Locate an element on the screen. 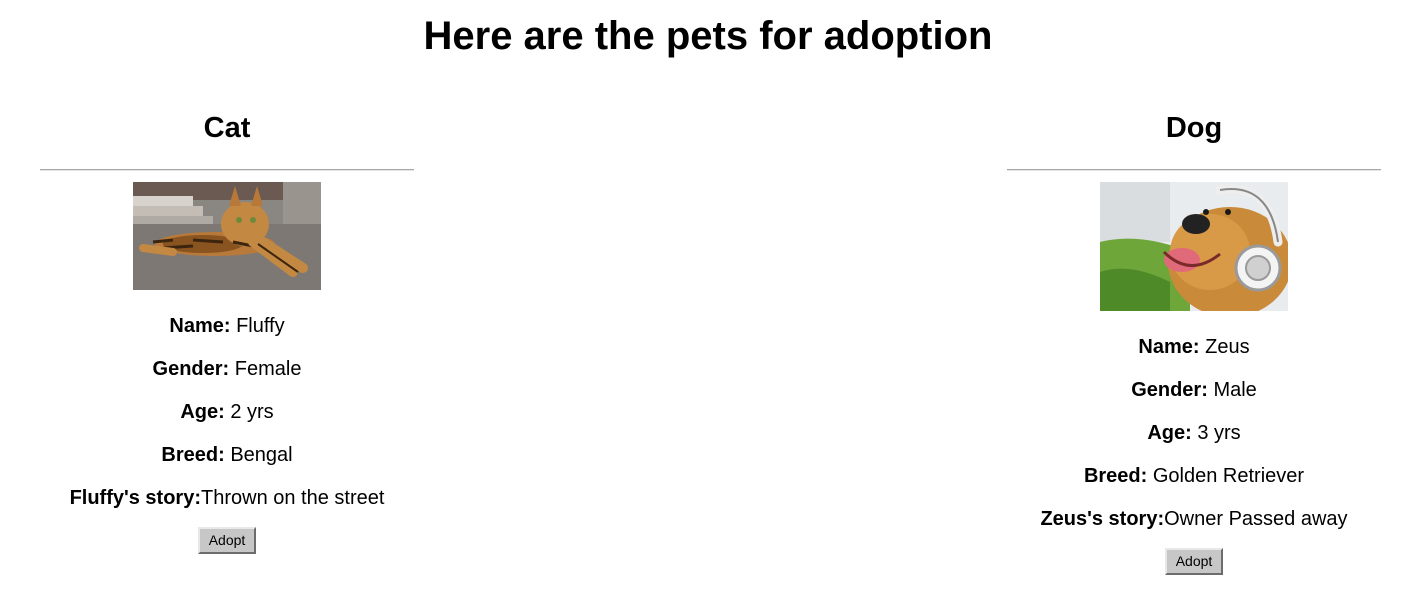 The image size is (1416, 614). story-value: Thrown on the street is located at coordinates (293, 498).